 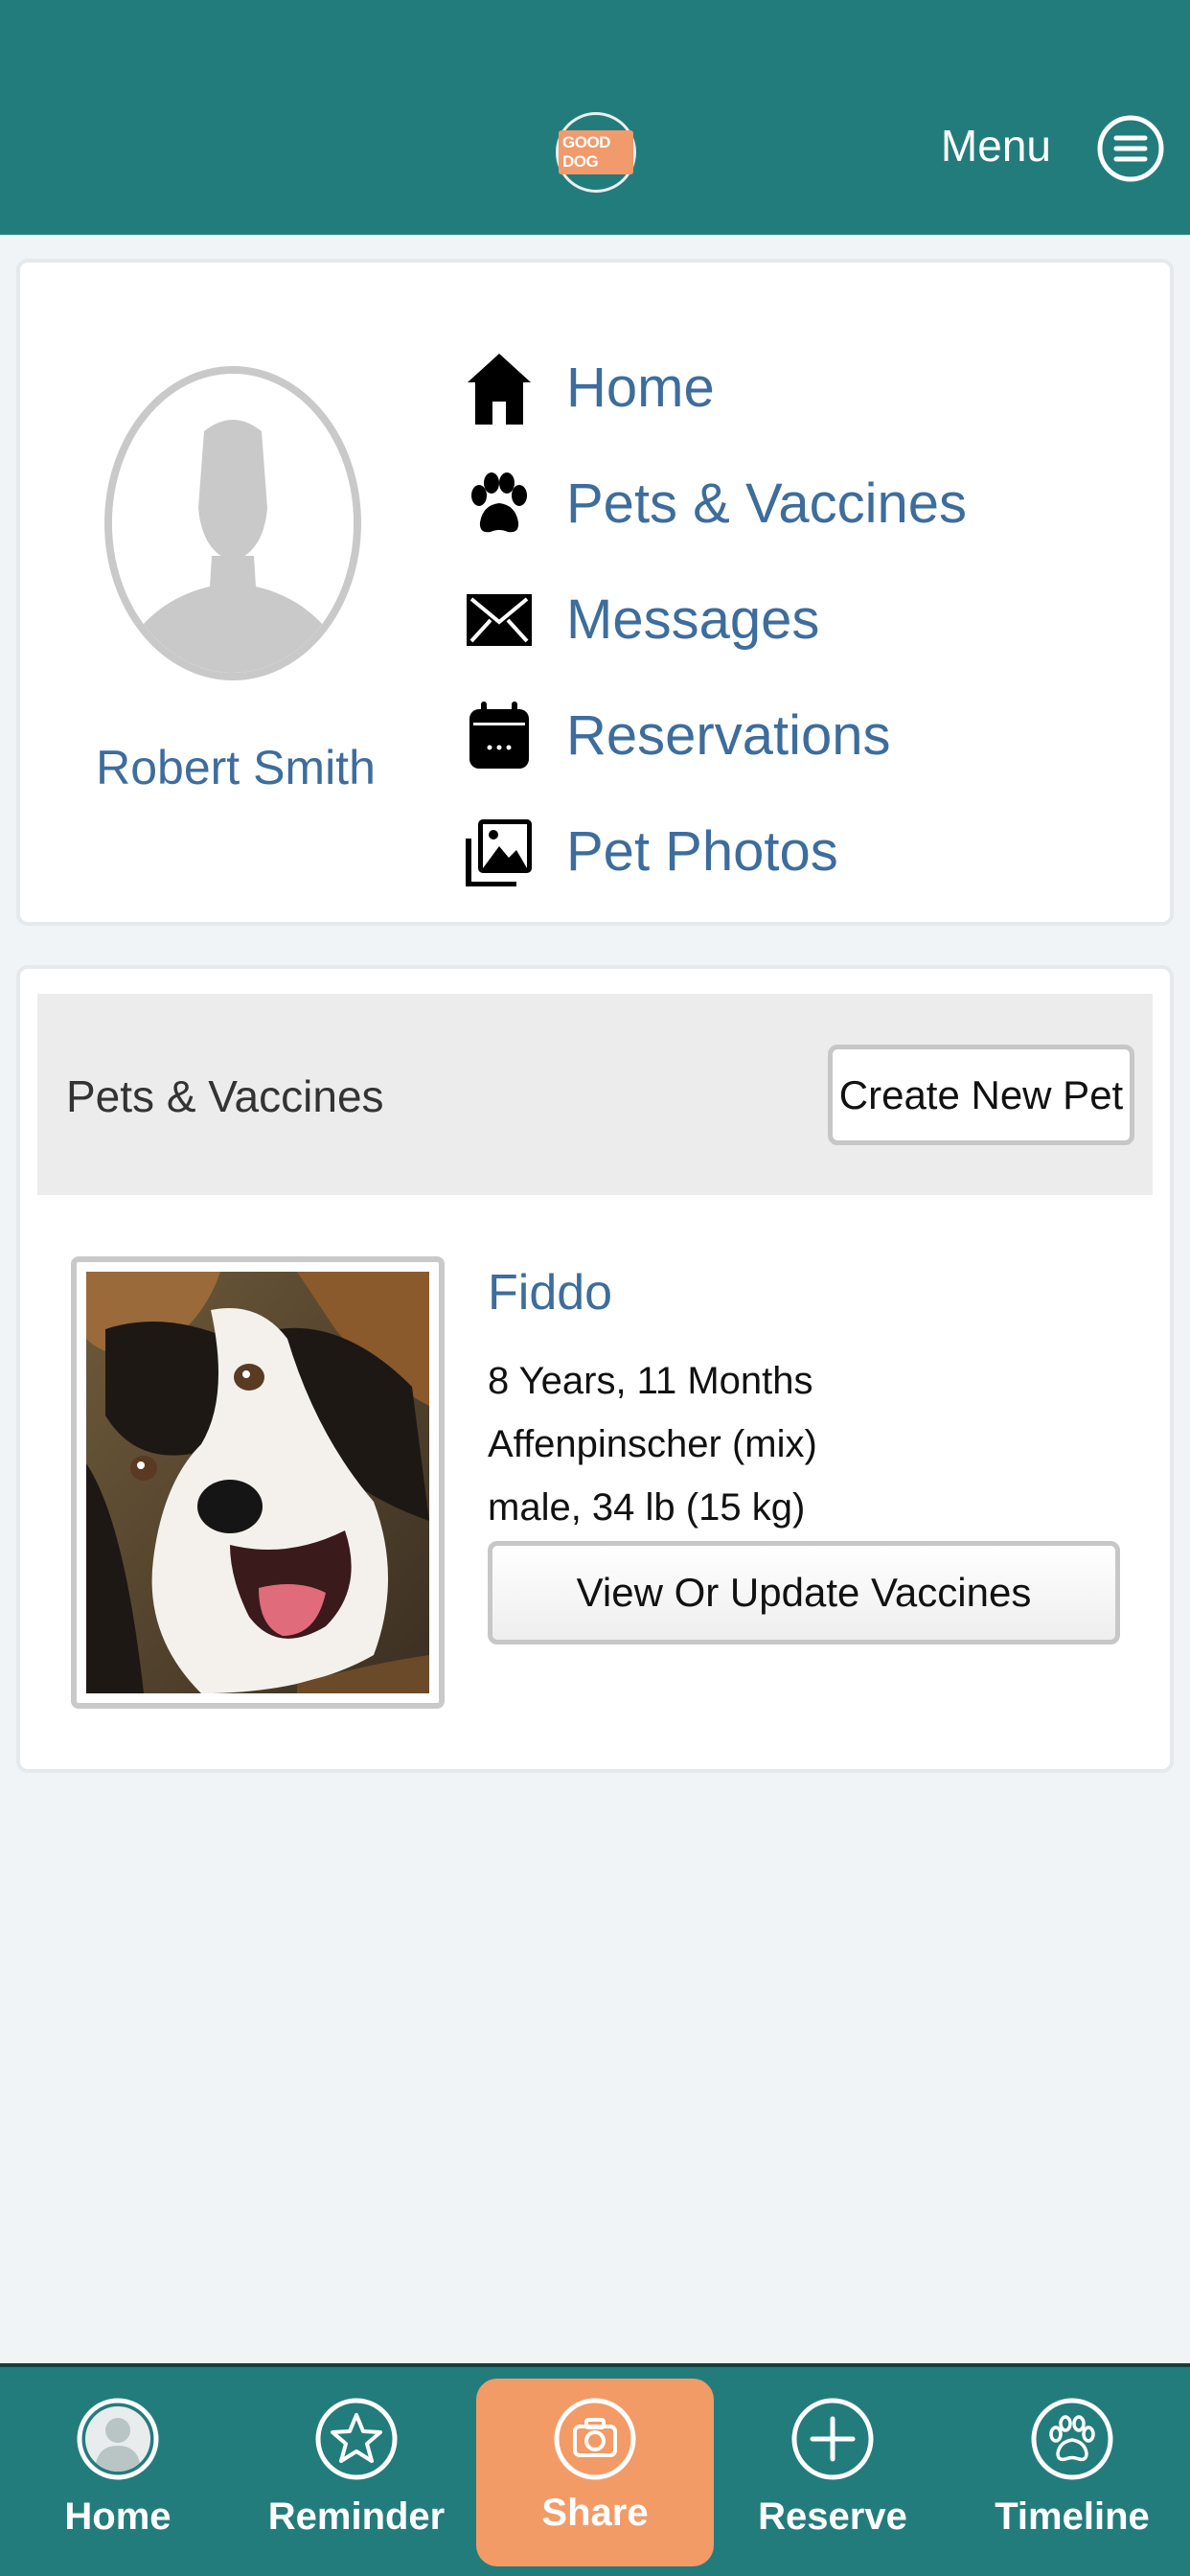 I want to click on paw-circle-icon, so click(x=1072, y=2439).